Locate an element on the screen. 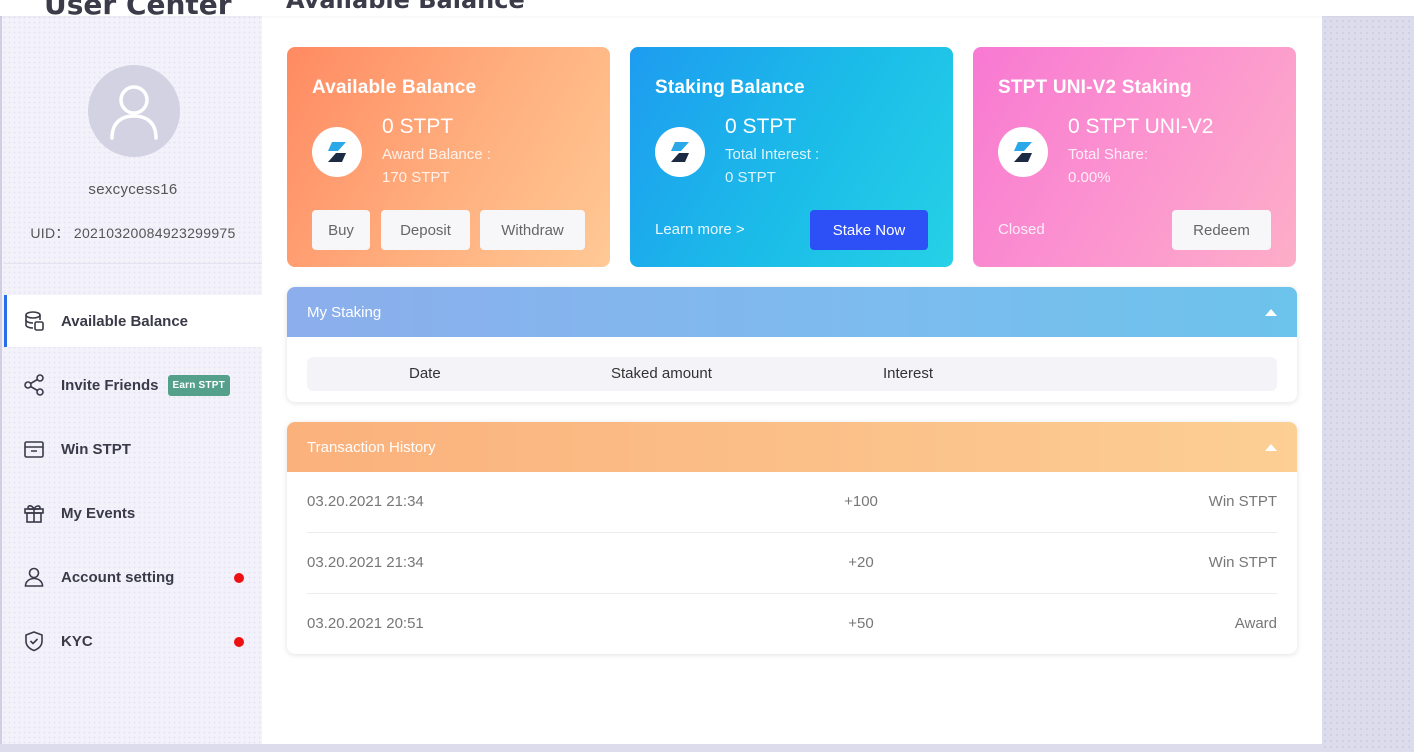 The height and width of the screenshot is (752, 1414). username: sexcycess16 is located at coordinates (133, 189).